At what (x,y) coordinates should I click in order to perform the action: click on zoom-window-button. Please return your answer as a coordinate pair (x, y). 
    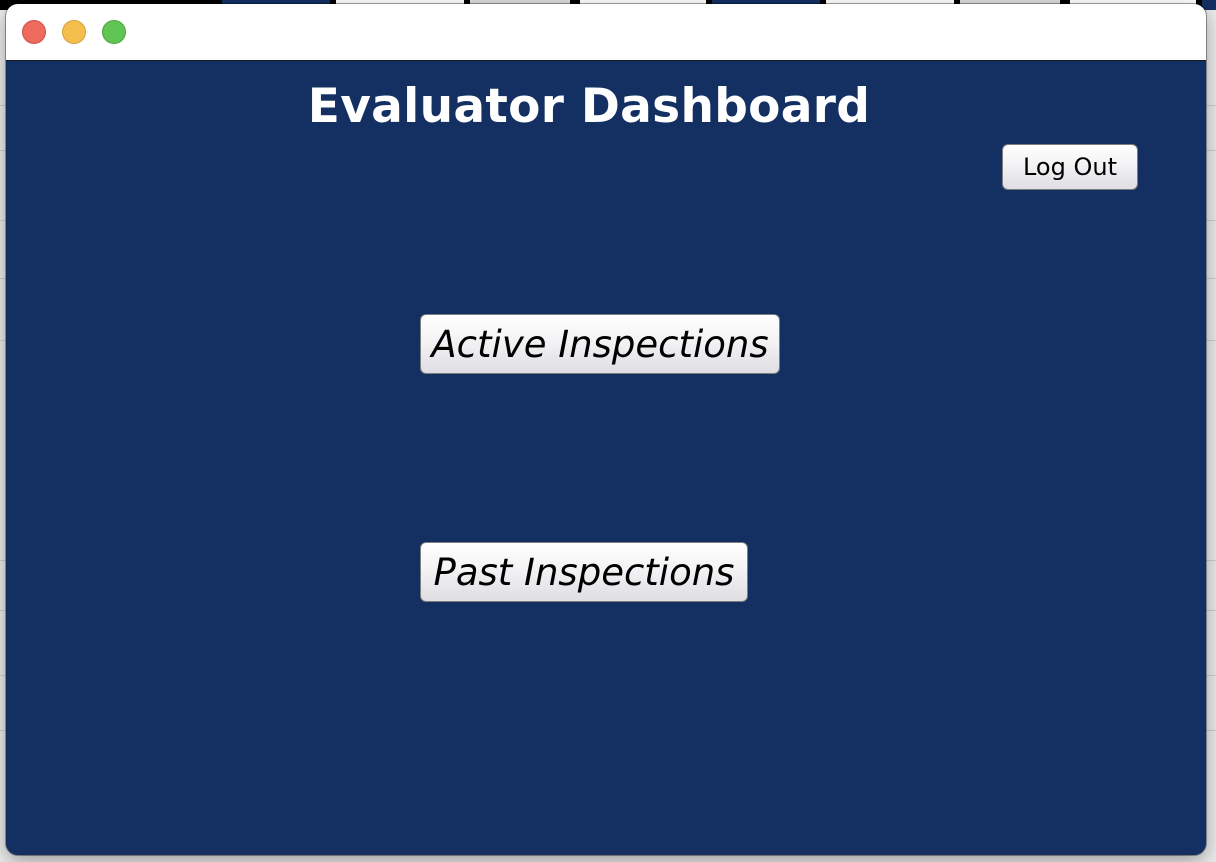
    Looking at the image, I should click on (114, 32).